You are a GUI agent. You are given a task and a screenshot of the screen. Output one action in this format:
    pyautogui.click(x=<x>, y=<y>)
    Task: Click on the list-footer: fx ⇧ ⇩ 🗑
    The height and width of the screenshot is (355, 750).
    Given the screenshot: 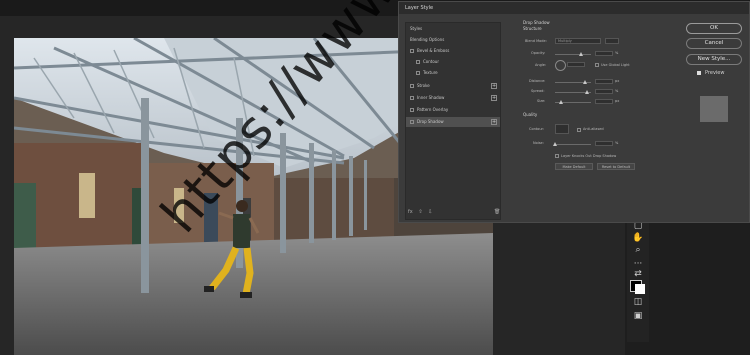 What is the action you would take?
    pyautogui.click(x=454, y=214)
    